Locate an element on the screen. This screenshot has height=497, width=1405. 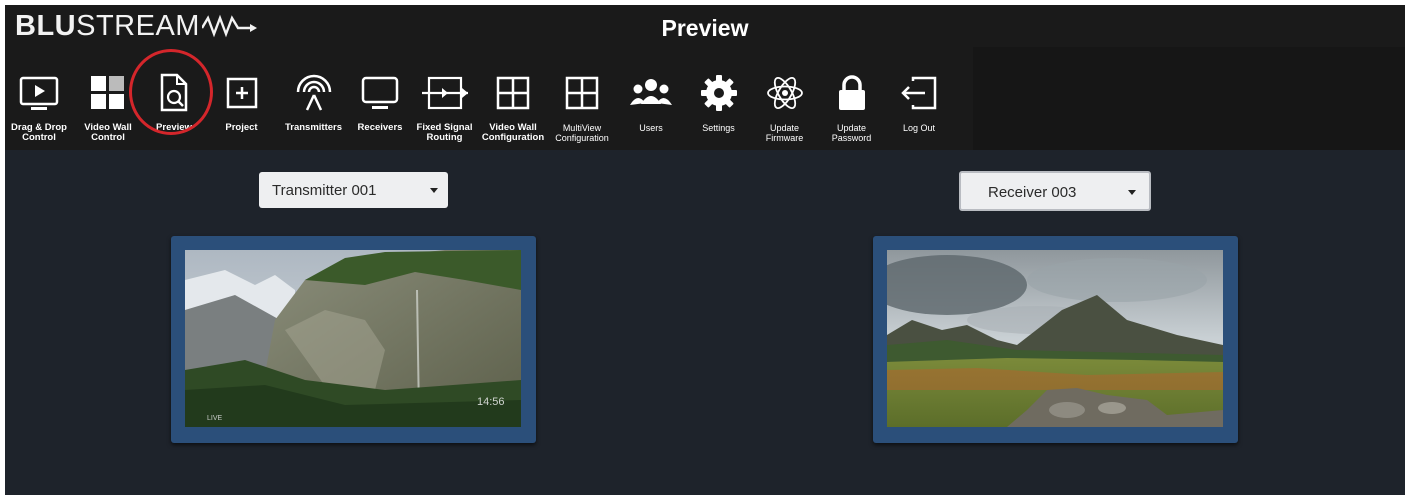
video-wall-grid-icon is located at coordinates (107, 92).